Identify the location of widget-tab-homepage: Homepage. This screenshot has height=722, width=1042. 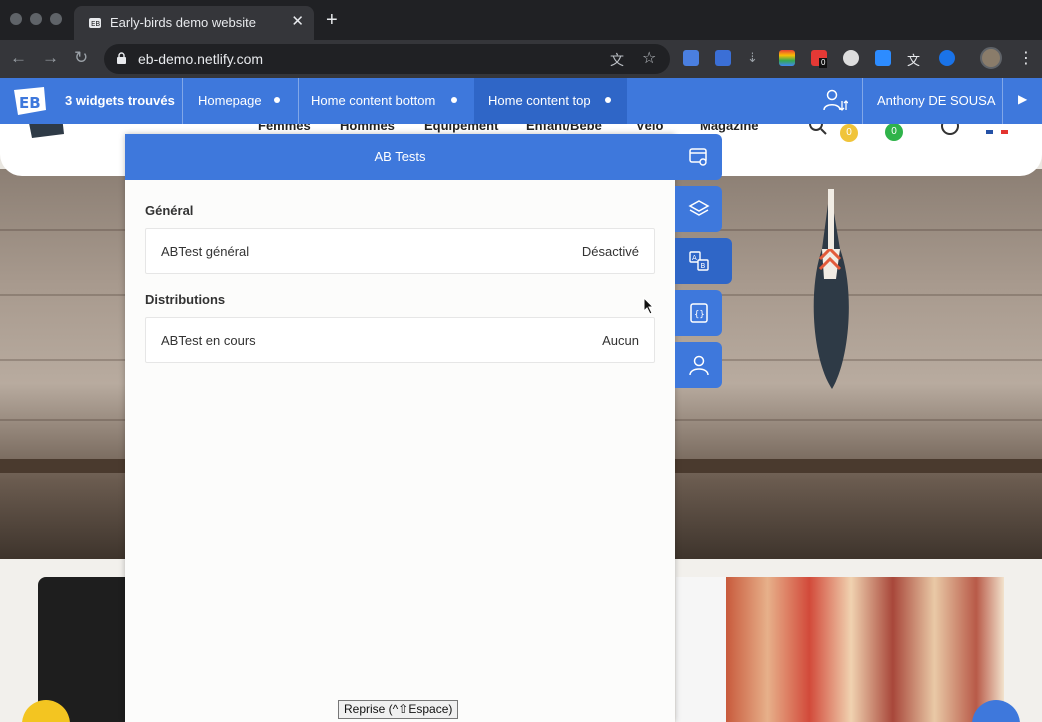
(240, 101).